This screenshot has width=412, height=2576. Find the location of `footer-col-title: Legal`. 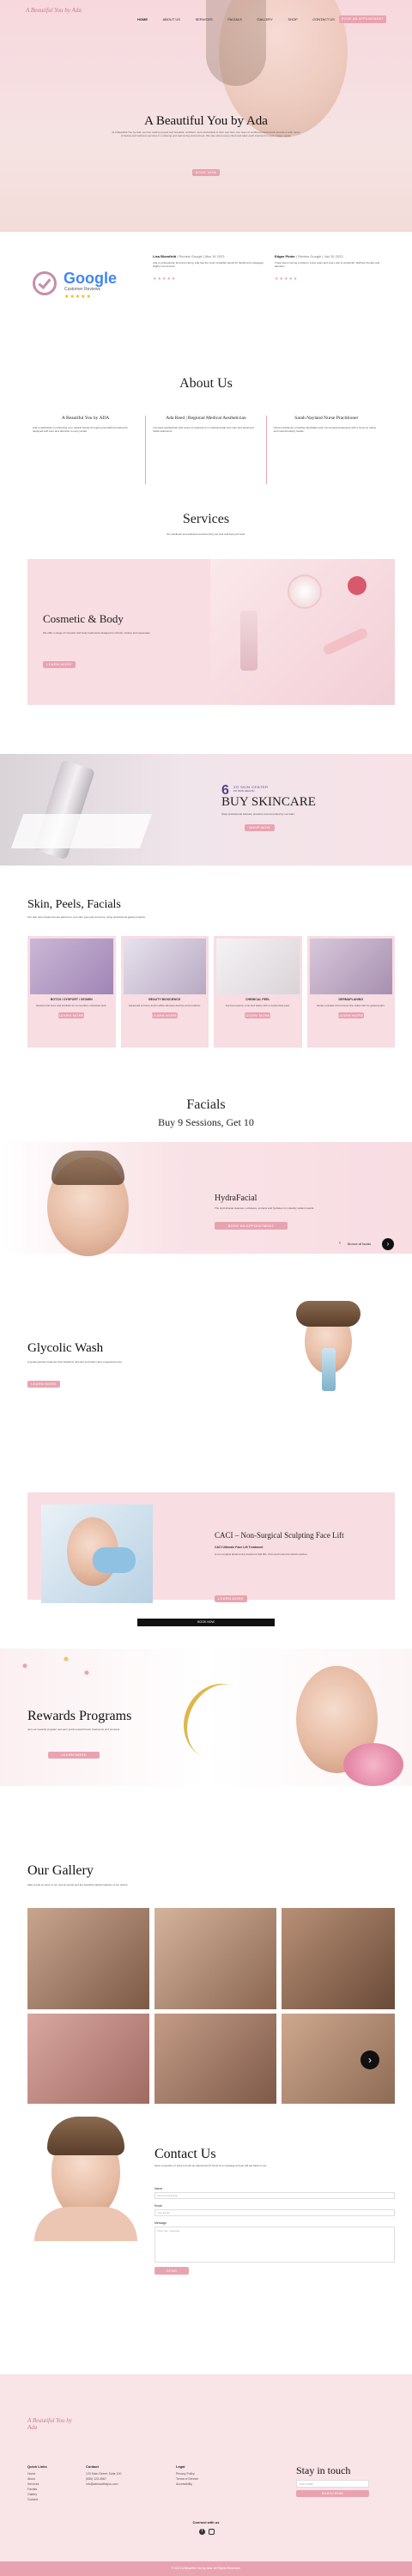

footer-col-title: Legal is located at coordinates (180, 2466).